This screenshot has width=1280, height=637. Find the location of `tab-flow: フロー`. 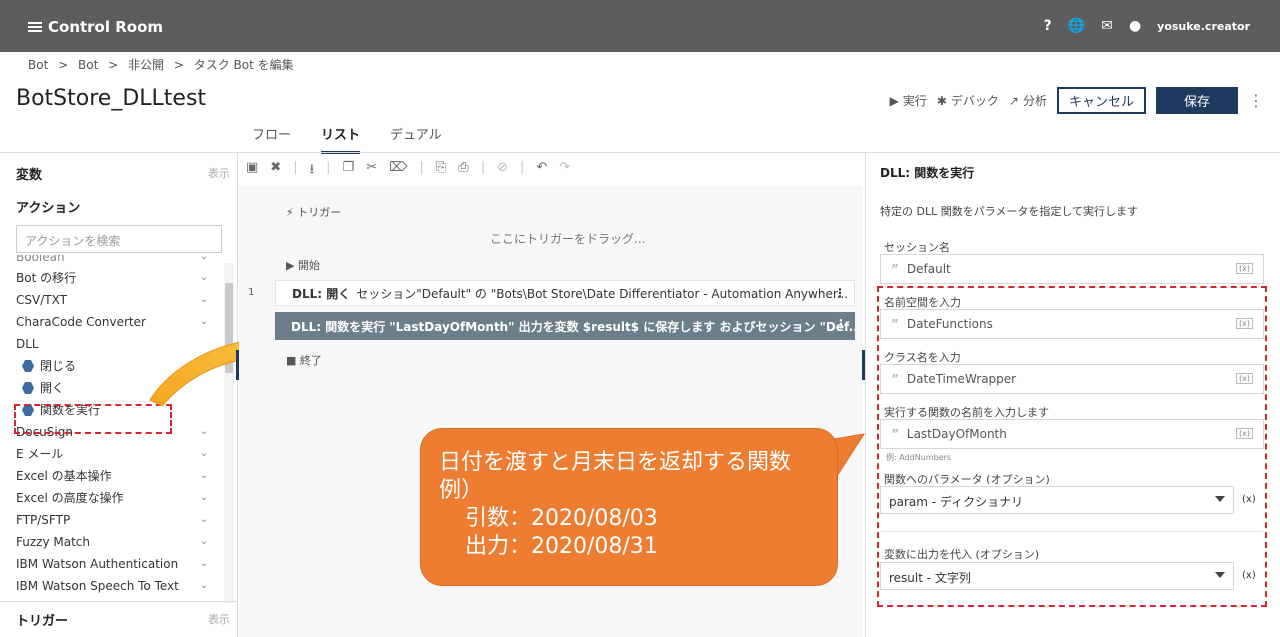

tab-flow: フロー is located at coordinates (271, 139).